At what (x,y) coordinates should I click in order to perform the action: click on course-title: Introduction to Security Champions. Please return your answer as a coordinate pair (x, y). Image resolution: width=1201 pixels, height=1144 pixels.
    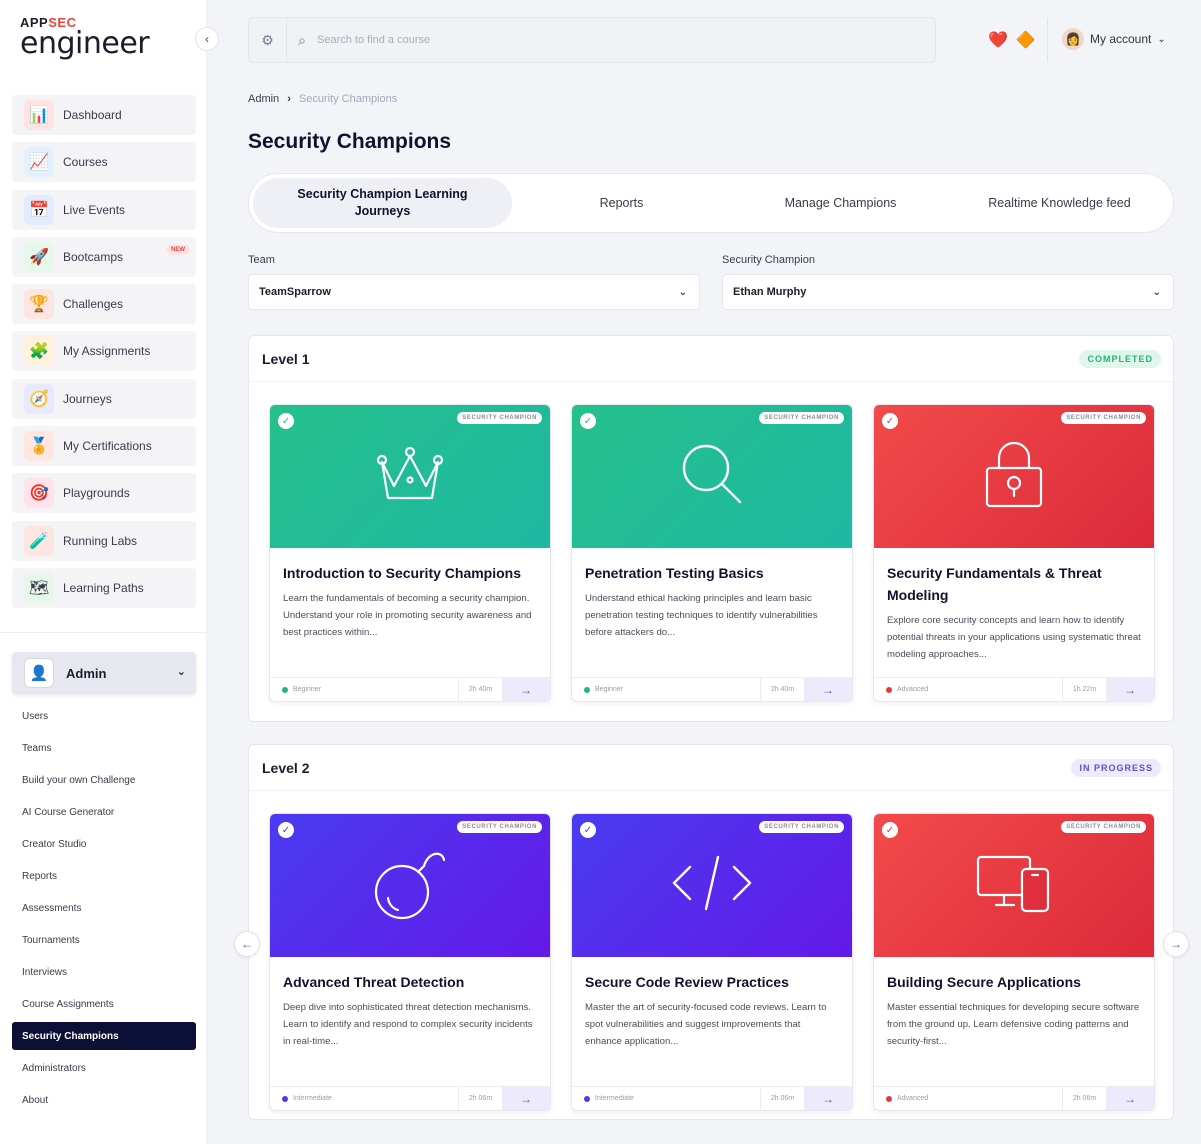
    Looking at the image, I should click on (402, 573).